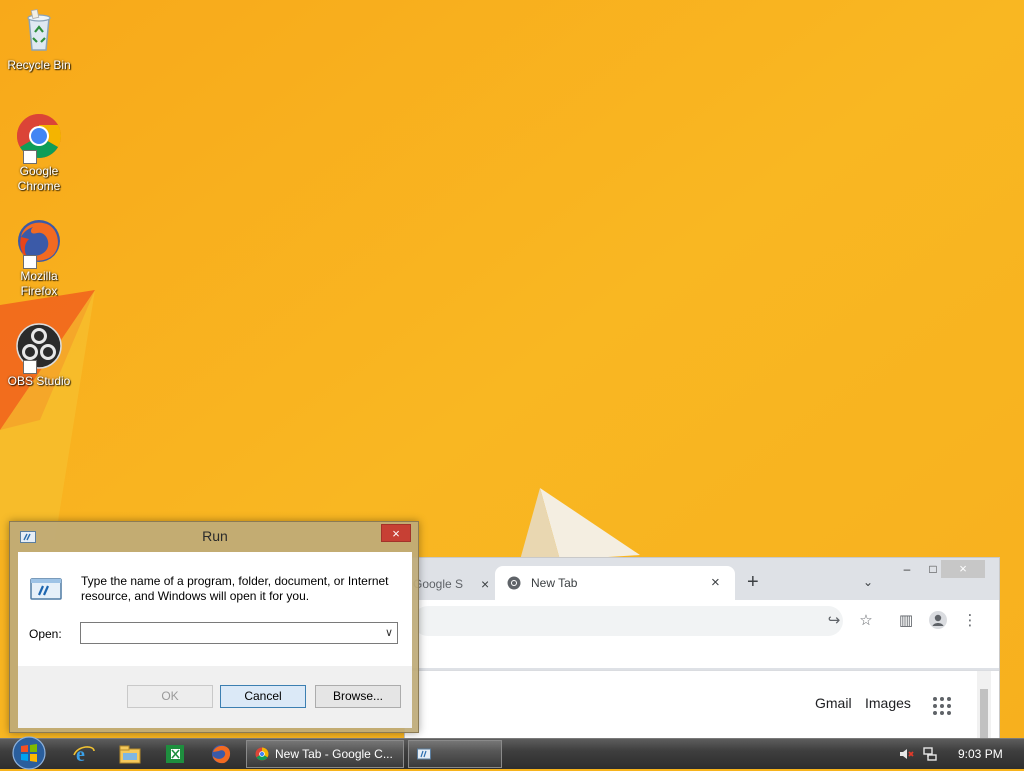 Image resolution: width=1024 pixels, height=771 pixels. I want to click on gmail-link: Gmail, so click(833, 703).